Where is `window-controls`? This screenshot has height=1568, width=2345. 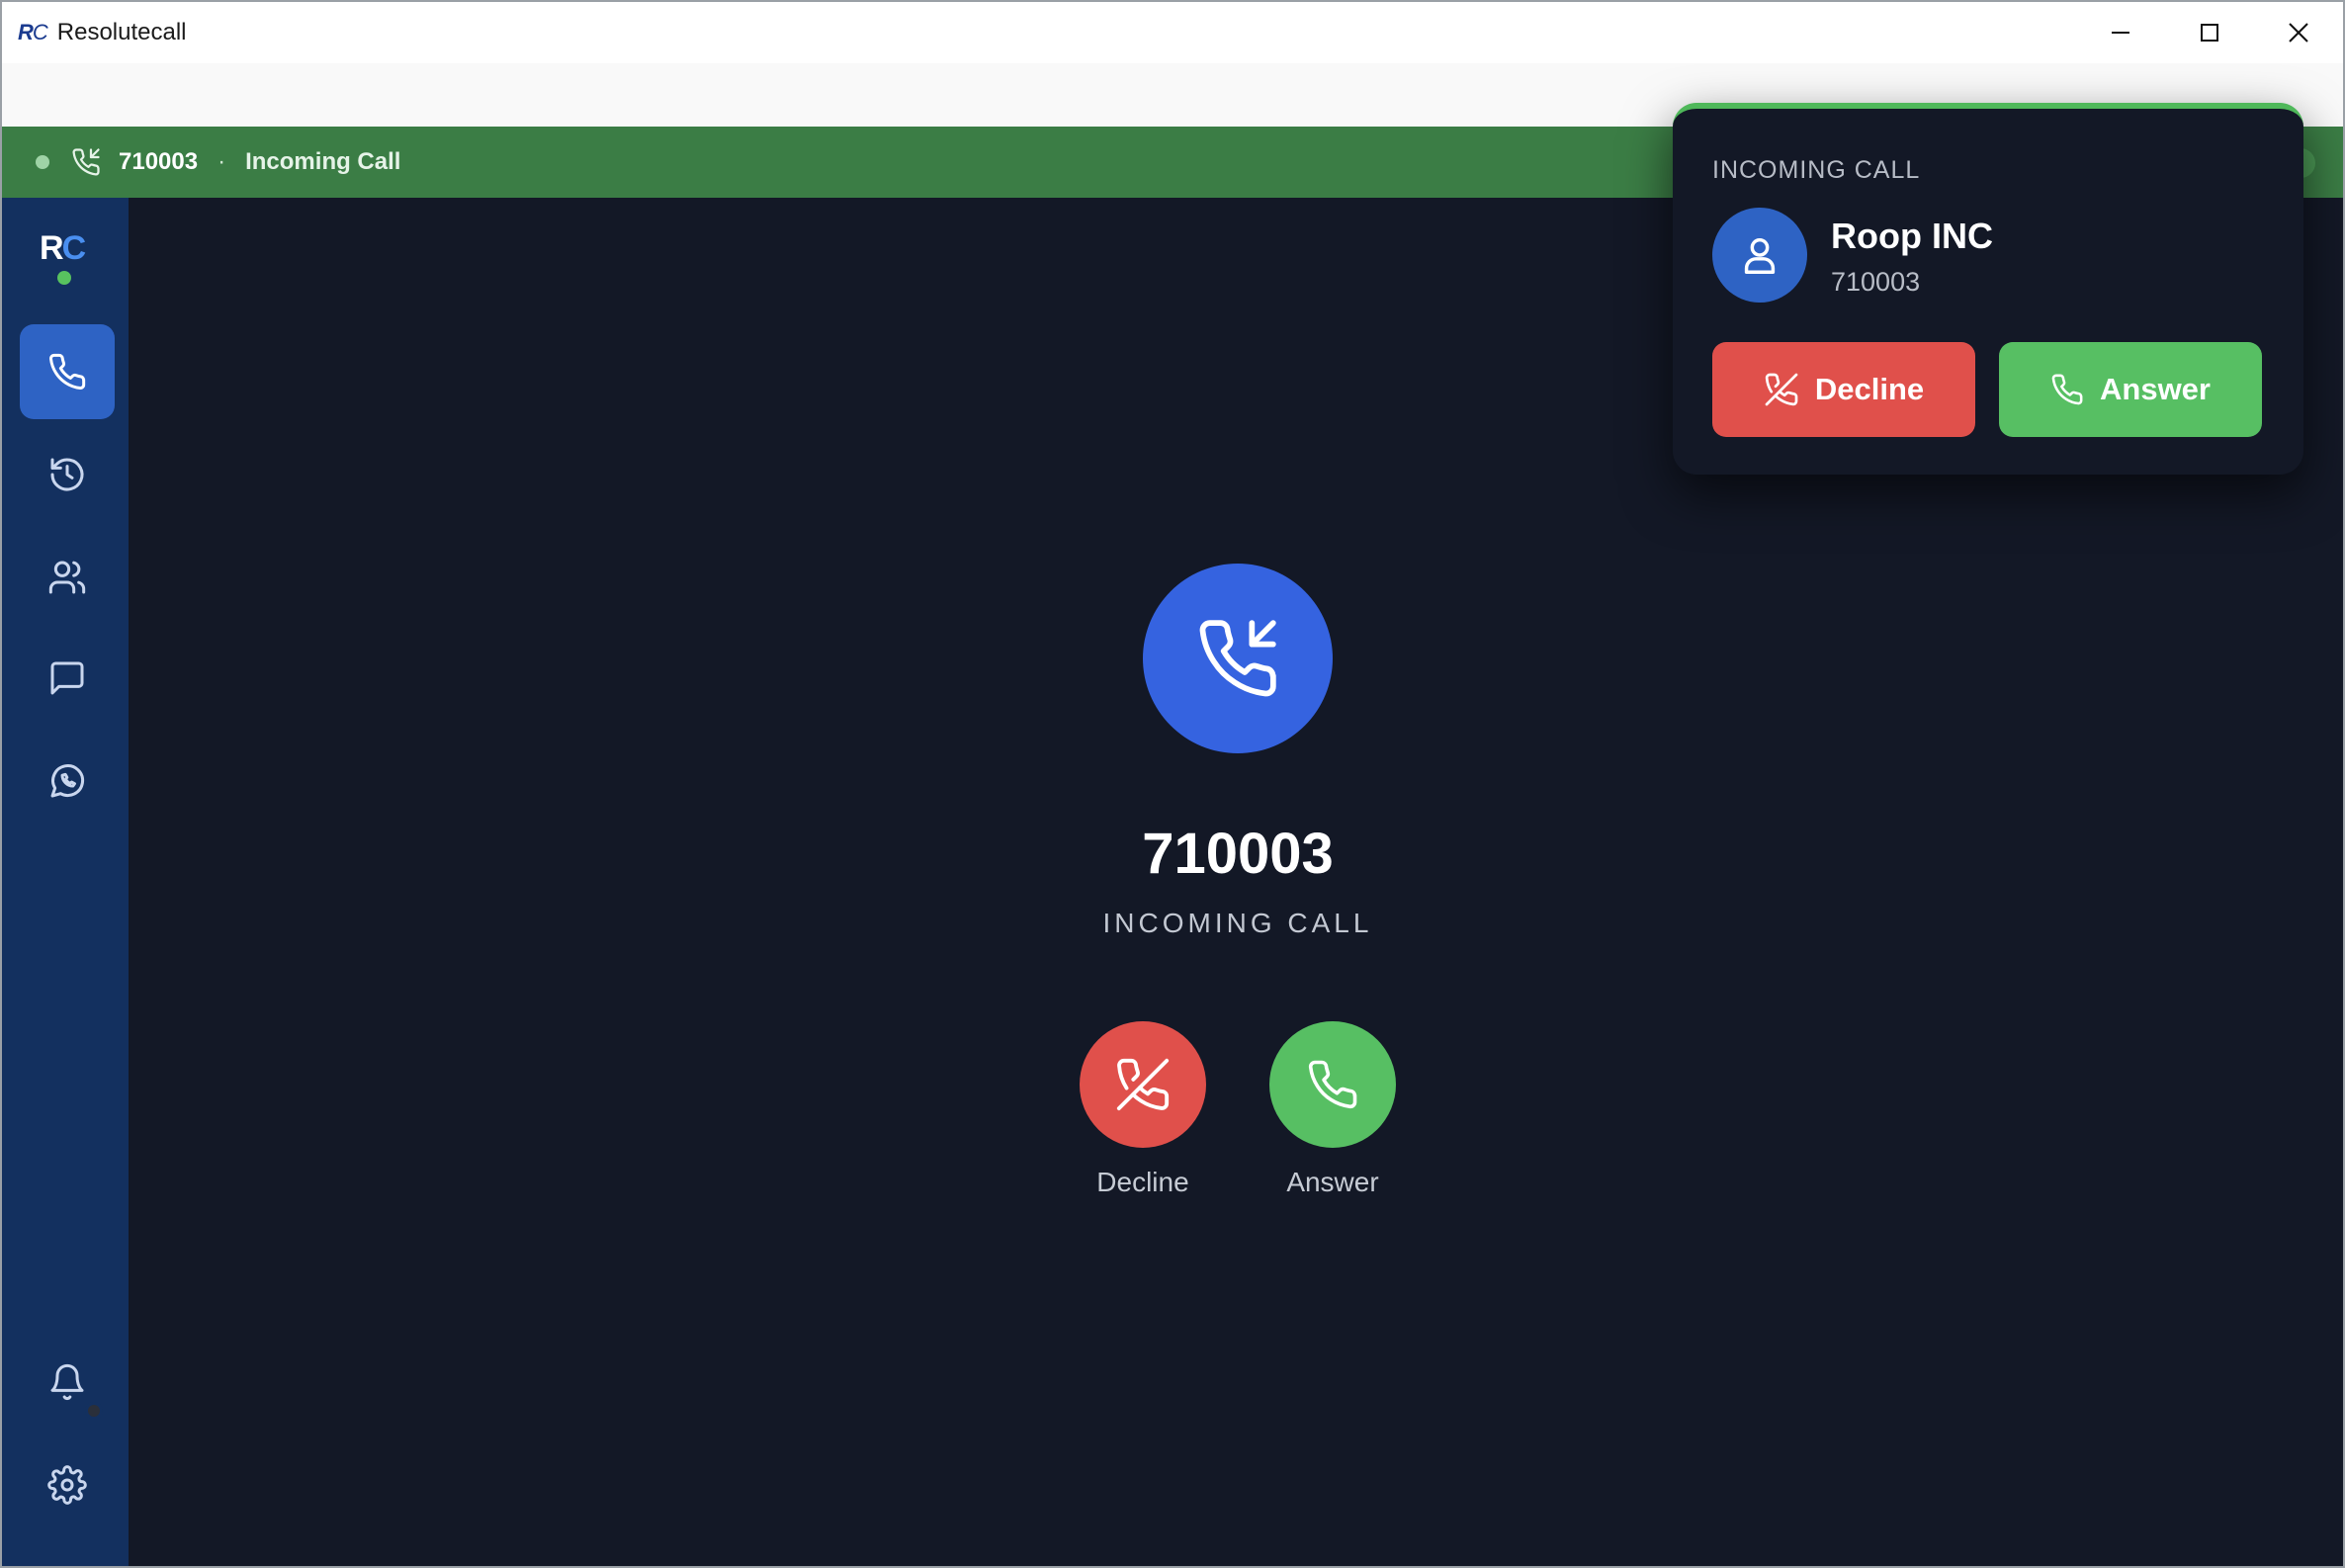
window-controls is located at coordinates (2209, 32).